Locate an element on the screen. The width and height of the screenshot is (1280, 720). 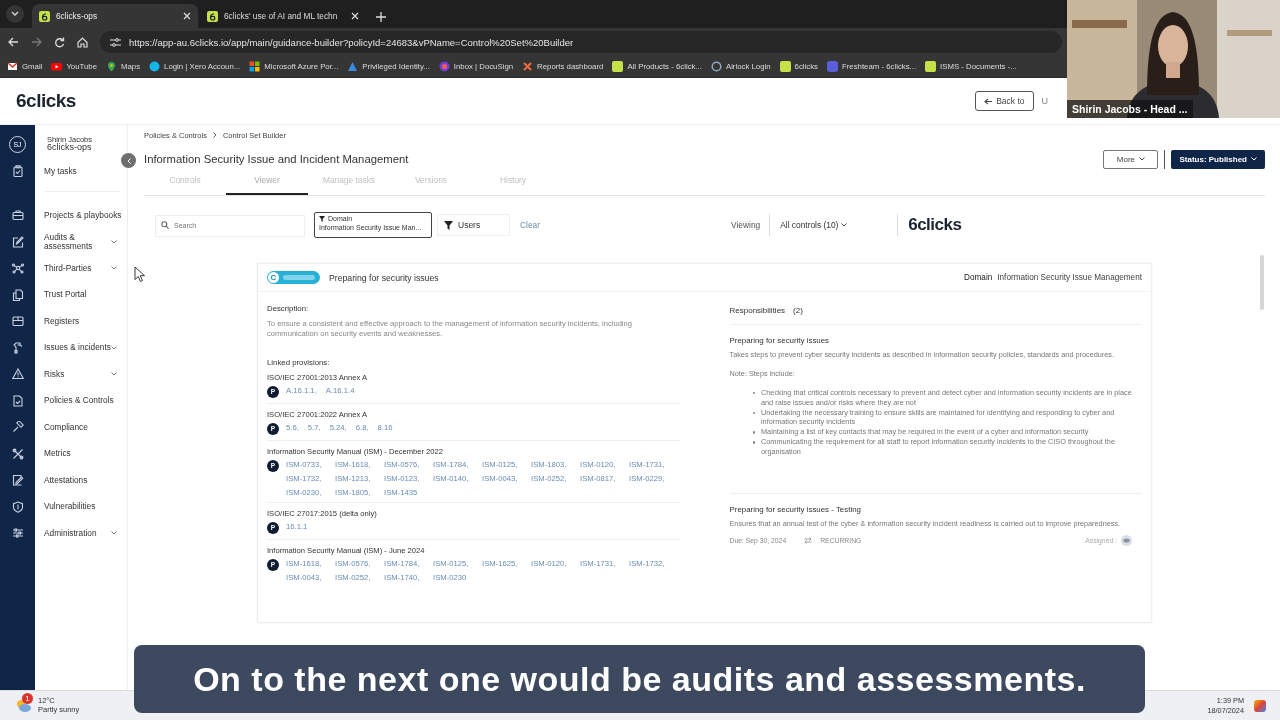
settings-icon is located at coordinates (17, 533).